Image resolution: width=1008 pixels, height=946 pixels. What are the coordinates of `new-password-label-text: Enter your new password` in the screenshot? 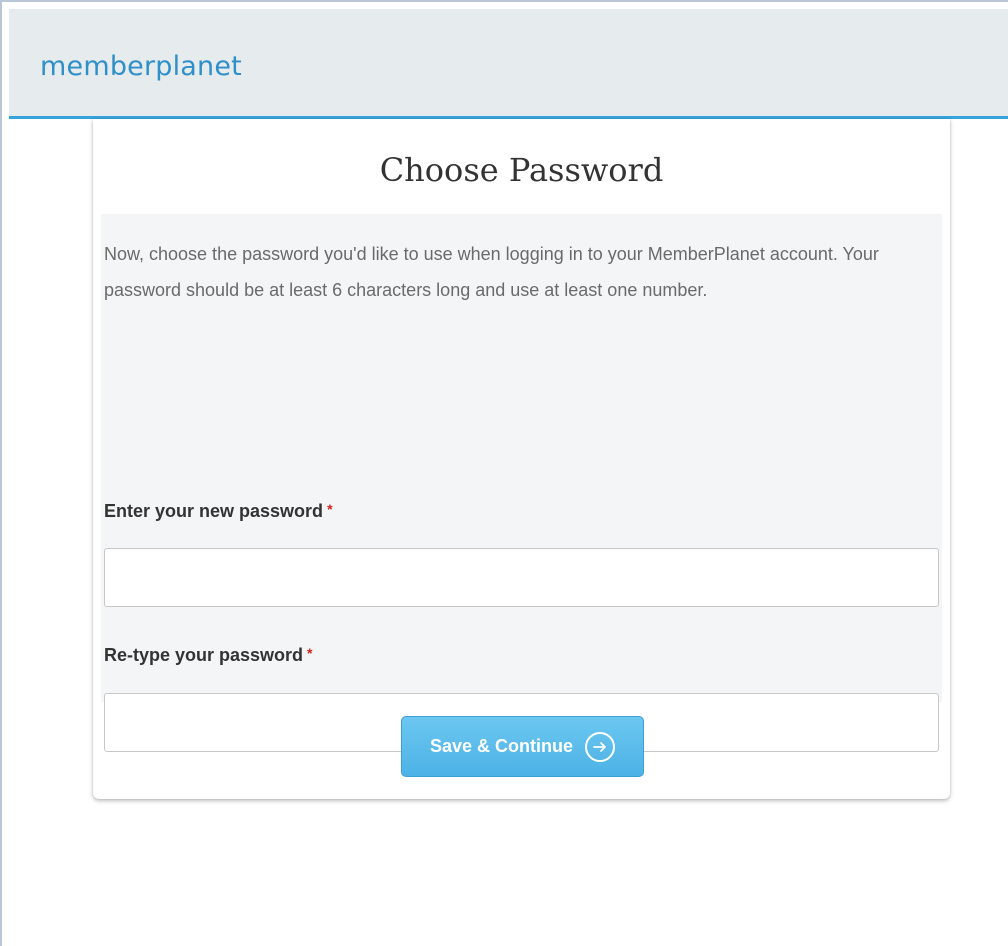 It's located at (214, 511).